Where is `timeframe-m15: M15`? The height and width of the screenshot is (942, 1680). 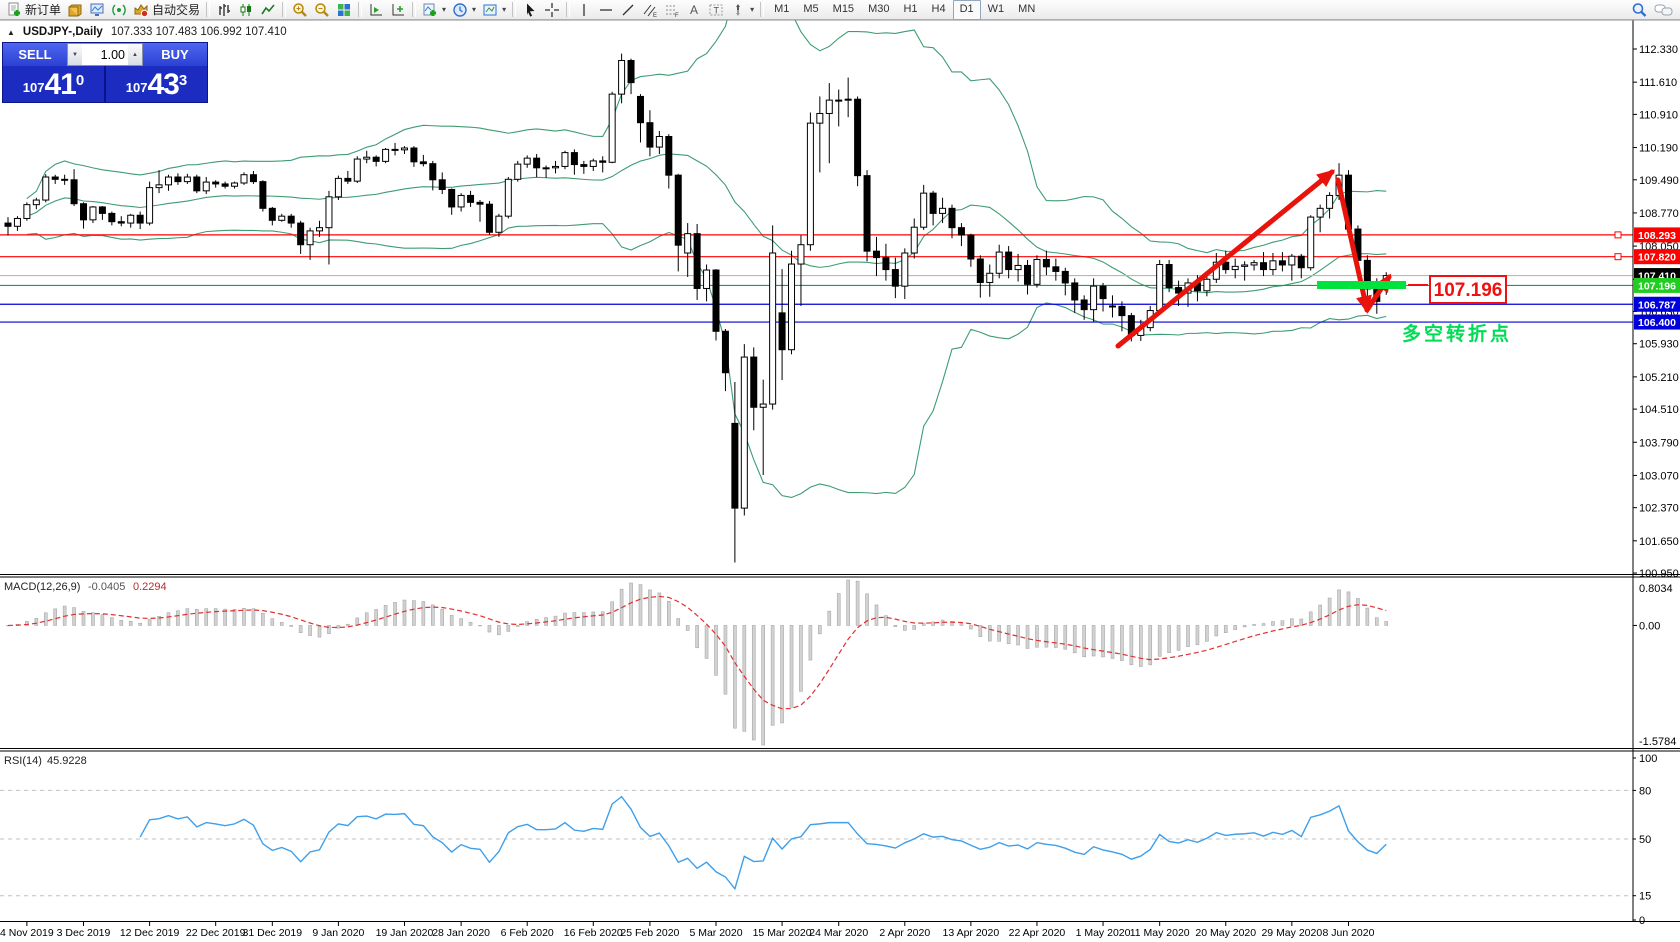
timeframe-m15: M15 is located at coordinates (843, 9).